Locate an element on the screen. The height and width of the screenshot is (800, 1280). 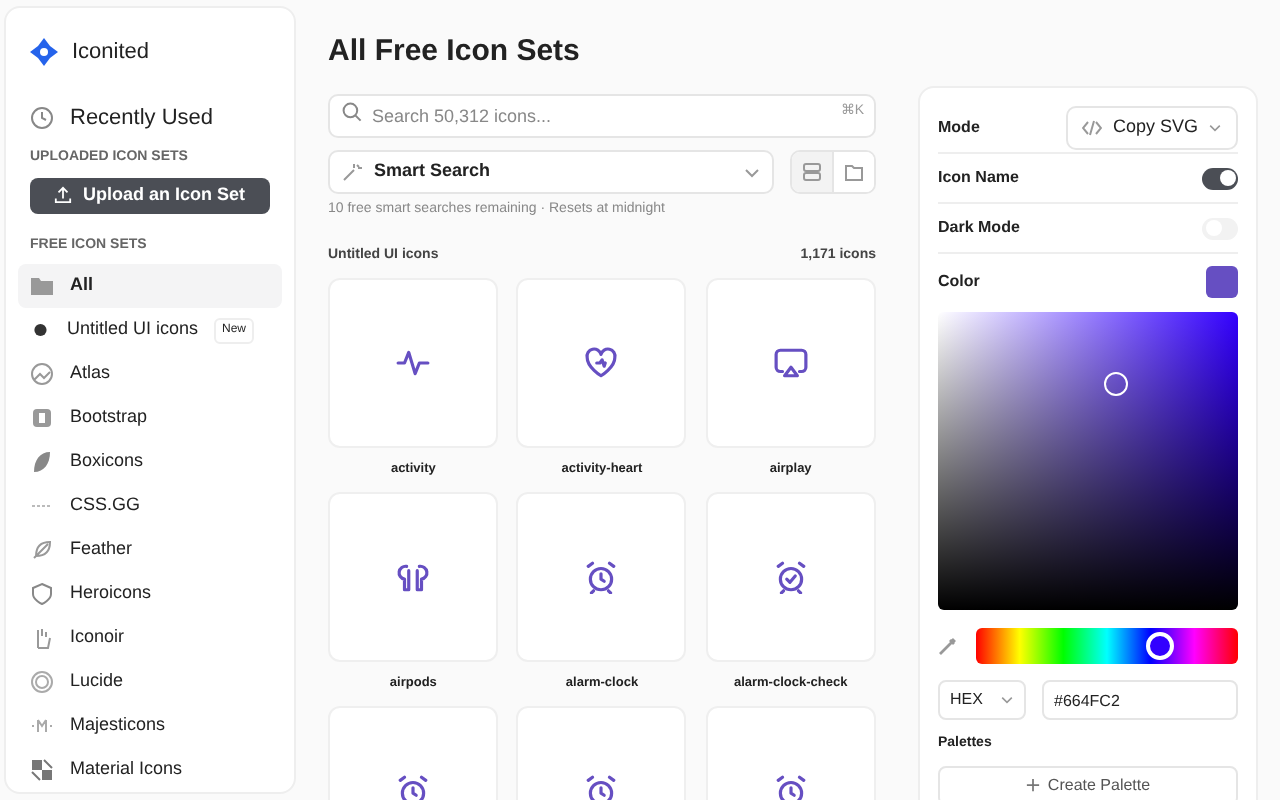
toggle-switch is located at coordinates (1220, 178).